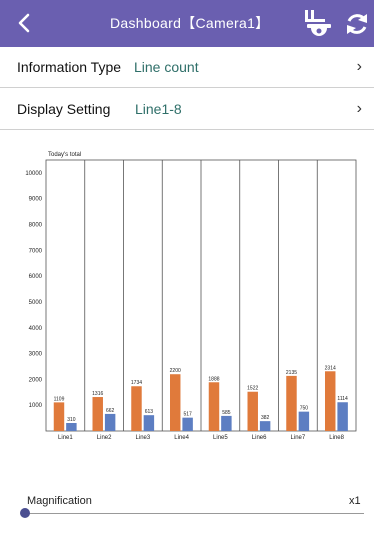 This screenshot has height=537, width=374. What do you see at coordinates (36, 329) in the screenshot?
I see `y-tick-label: 4000` at bounding box center [36, 329].